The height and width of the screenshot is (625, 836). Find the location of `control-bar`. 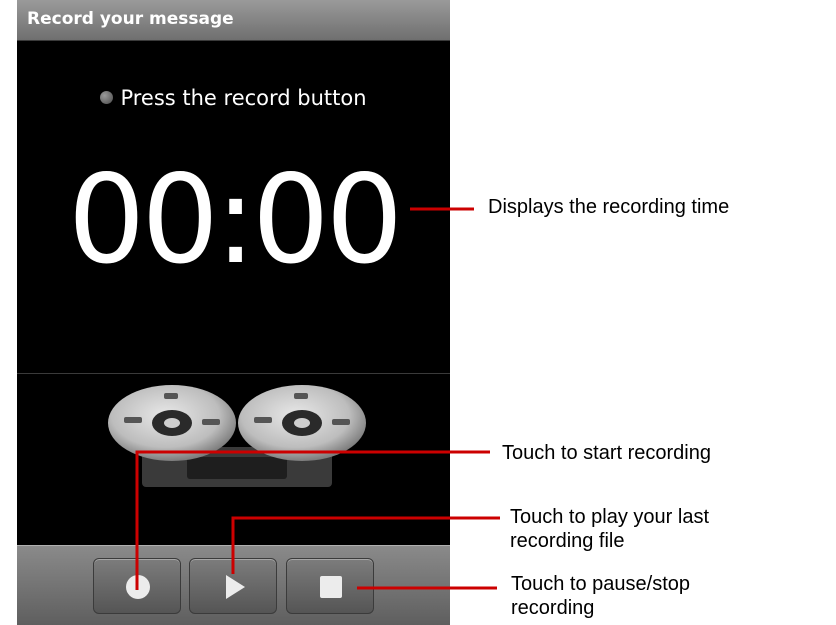

control-bar is located at coordinates (233, 585).